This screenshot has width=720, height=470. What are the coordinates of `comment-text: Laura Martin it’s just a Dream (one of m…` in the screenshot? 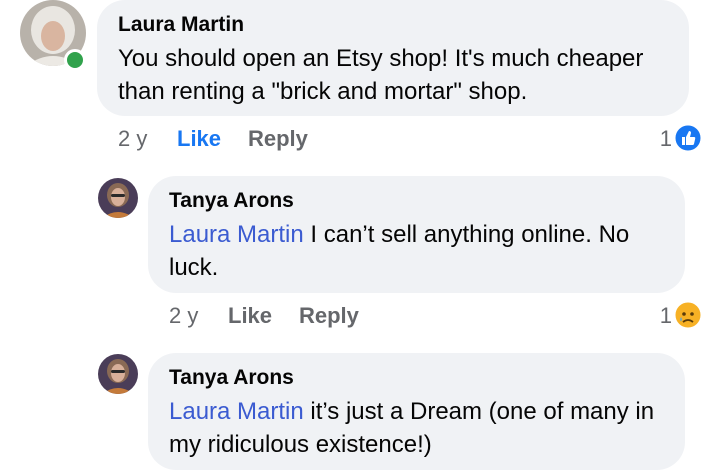 It's located at (417, 428).